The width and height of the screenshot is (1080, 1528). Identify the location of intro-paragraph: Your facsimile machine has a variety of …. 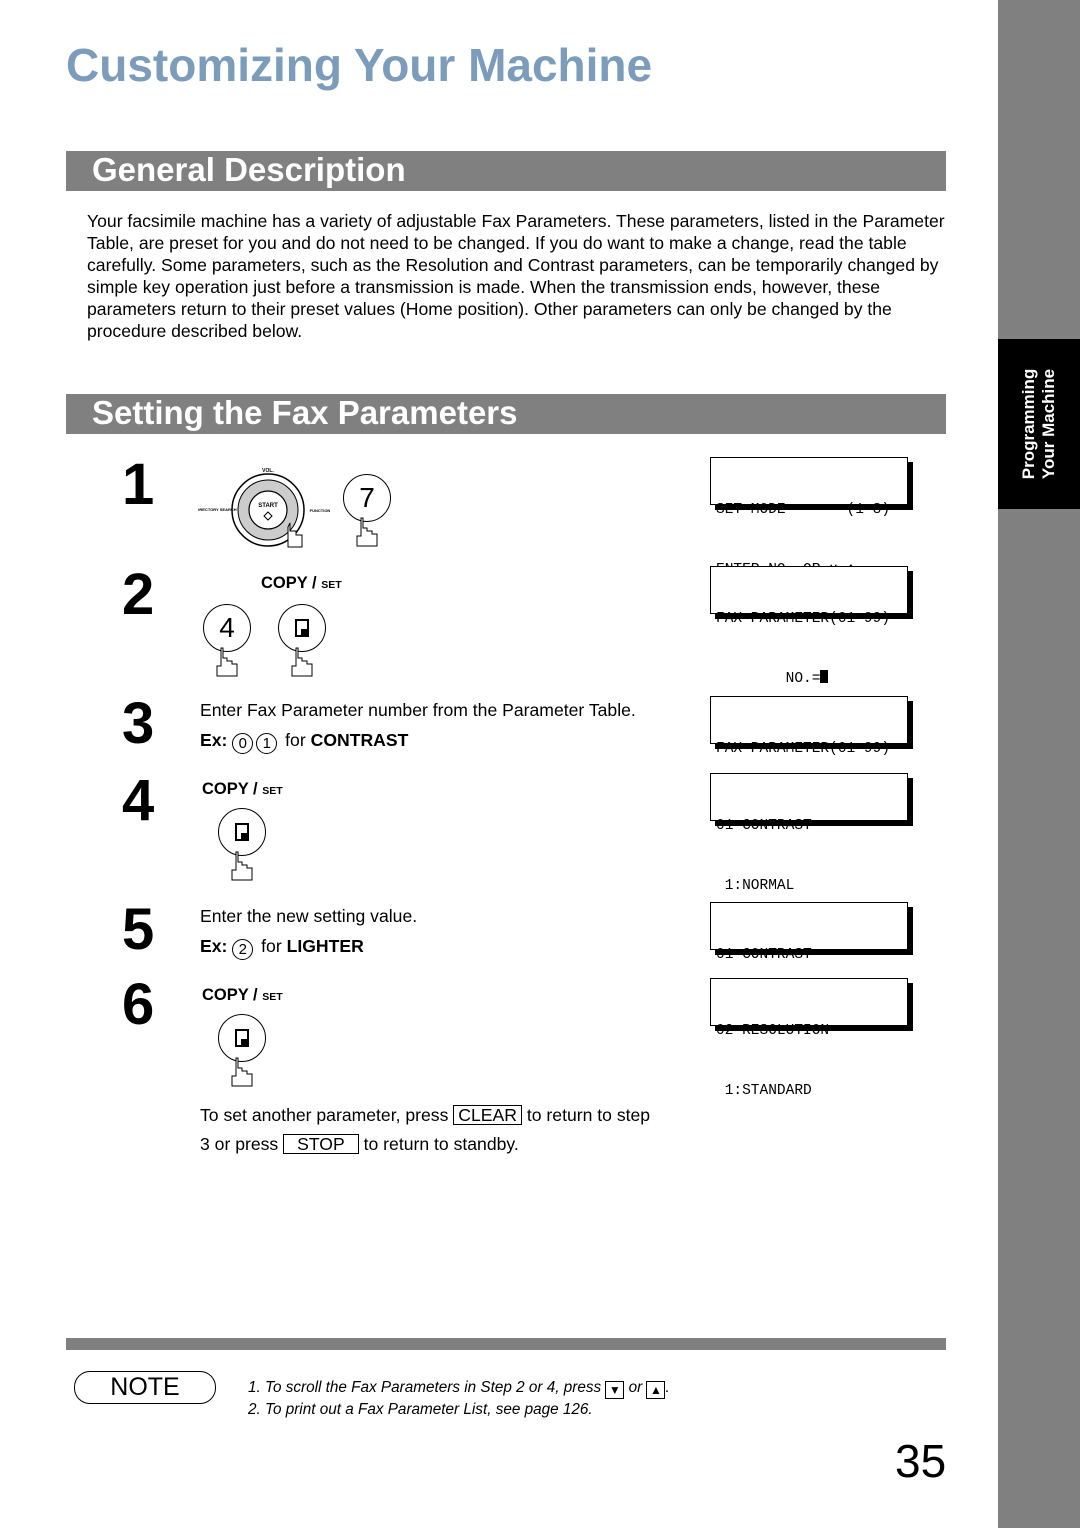
(516, 276).